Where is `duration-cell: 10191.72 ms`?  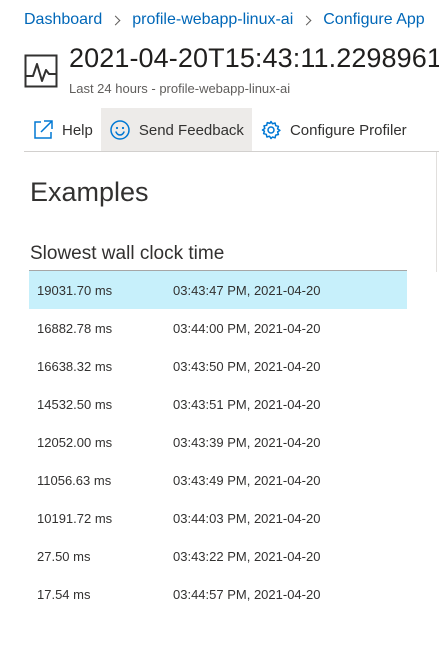 duration-cell: 10191.72 ms is located at coordinates (75, 518).